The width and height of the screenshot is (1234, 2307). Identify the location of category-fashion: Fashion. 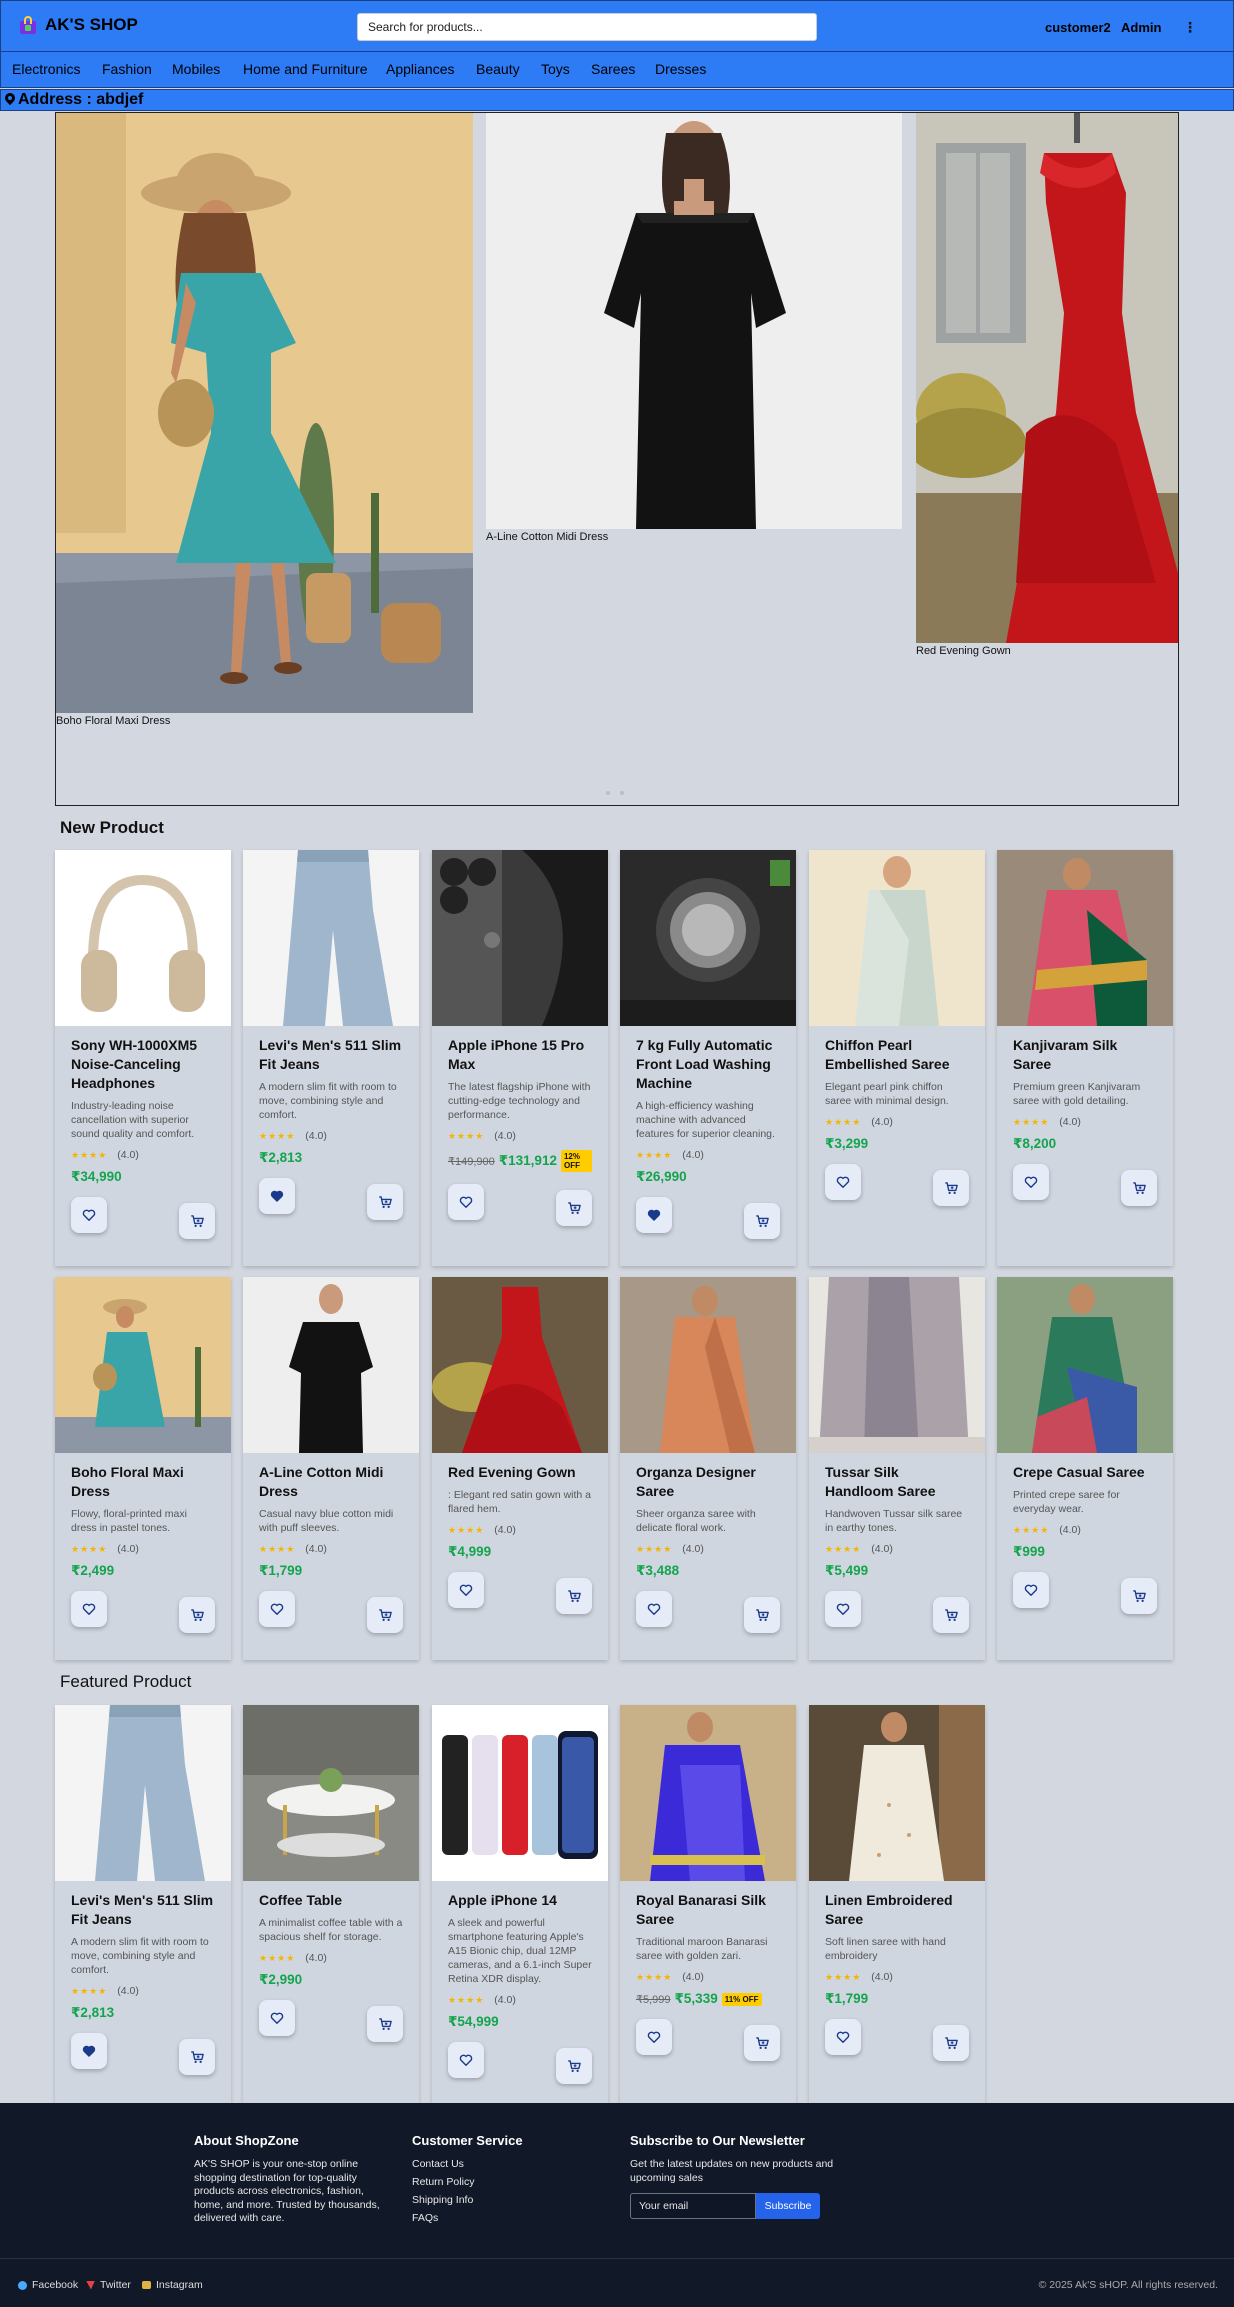
(127, 69).